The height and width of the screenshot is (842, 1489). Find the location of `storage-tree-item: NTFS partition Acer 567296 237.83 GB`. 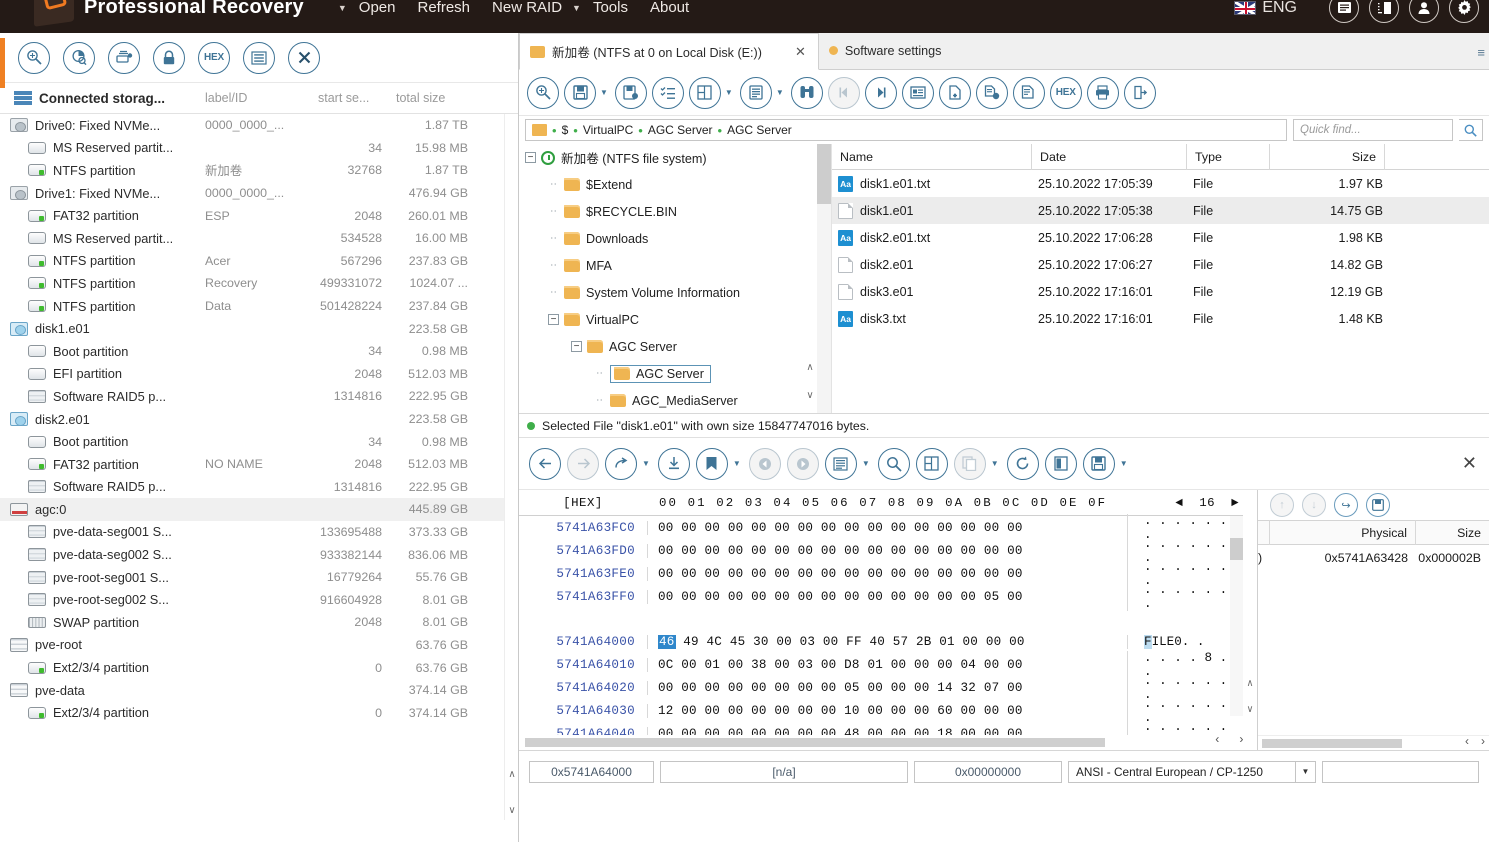

storage-tree-item: NTFS partition Acer 567296 237.83 GB is located at coordinates (259, 261).